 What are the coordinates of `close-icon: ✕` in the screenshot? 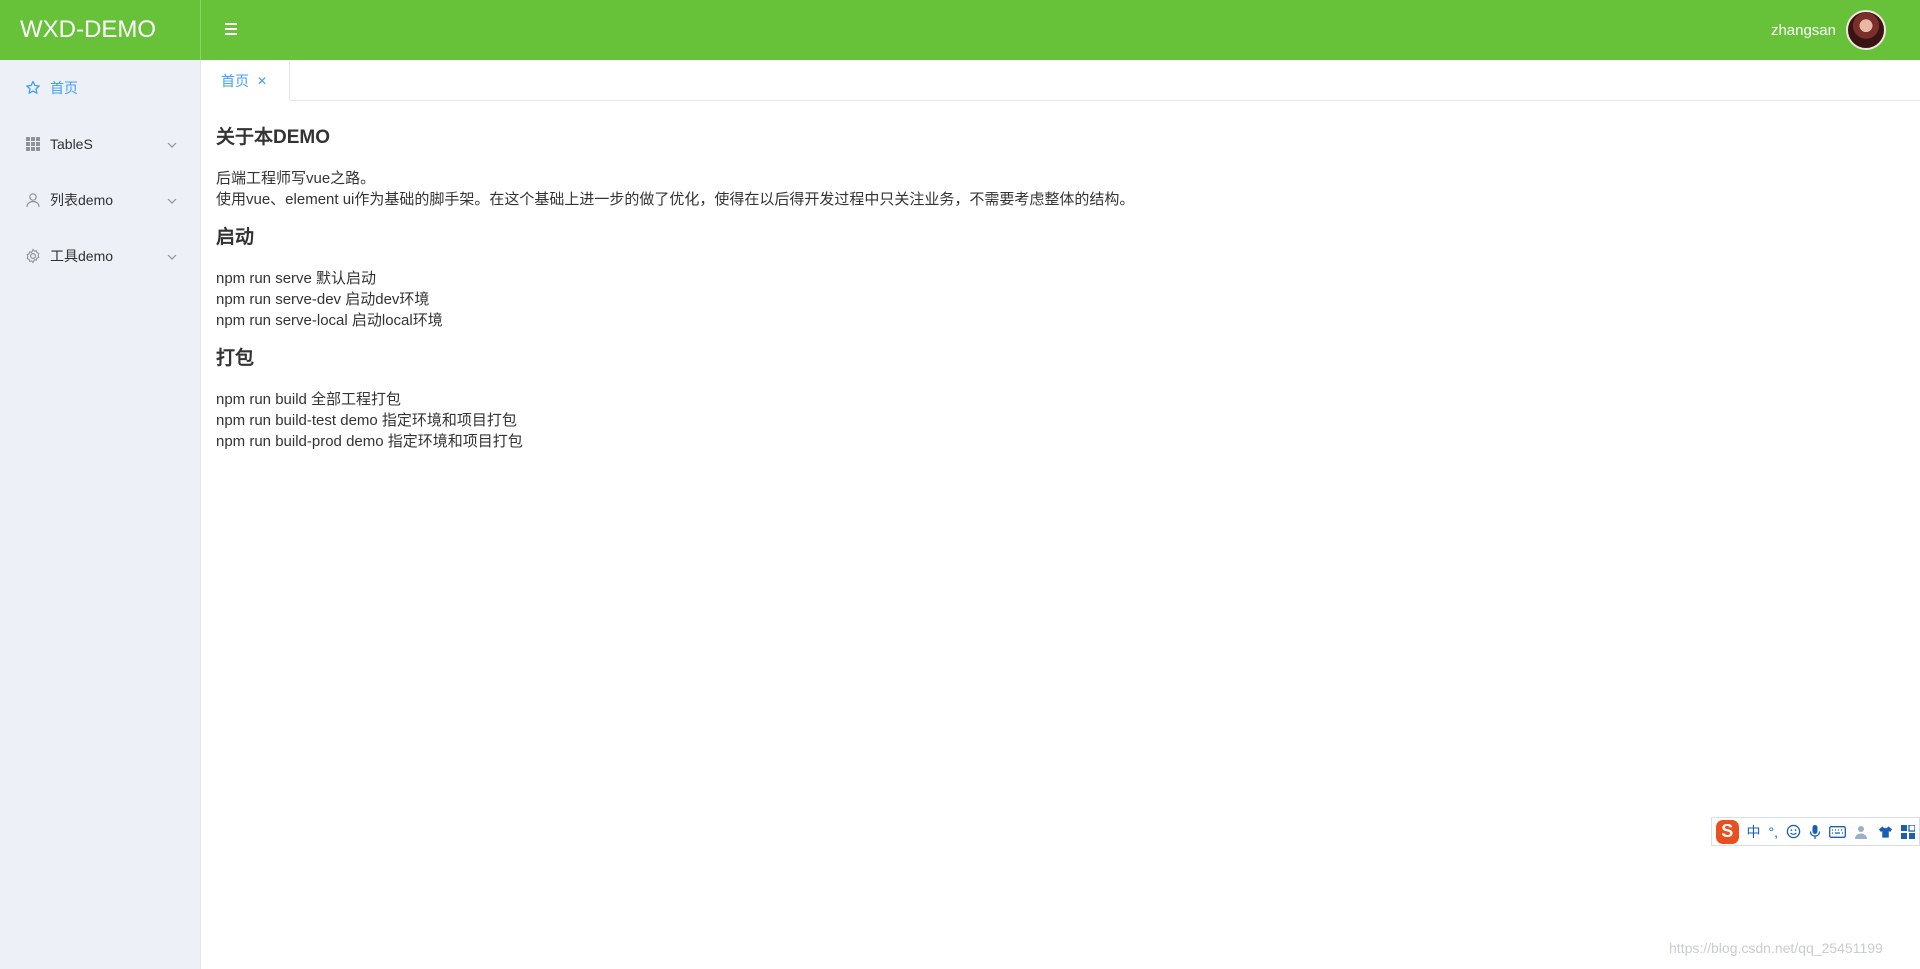 It's located at (262, 81).